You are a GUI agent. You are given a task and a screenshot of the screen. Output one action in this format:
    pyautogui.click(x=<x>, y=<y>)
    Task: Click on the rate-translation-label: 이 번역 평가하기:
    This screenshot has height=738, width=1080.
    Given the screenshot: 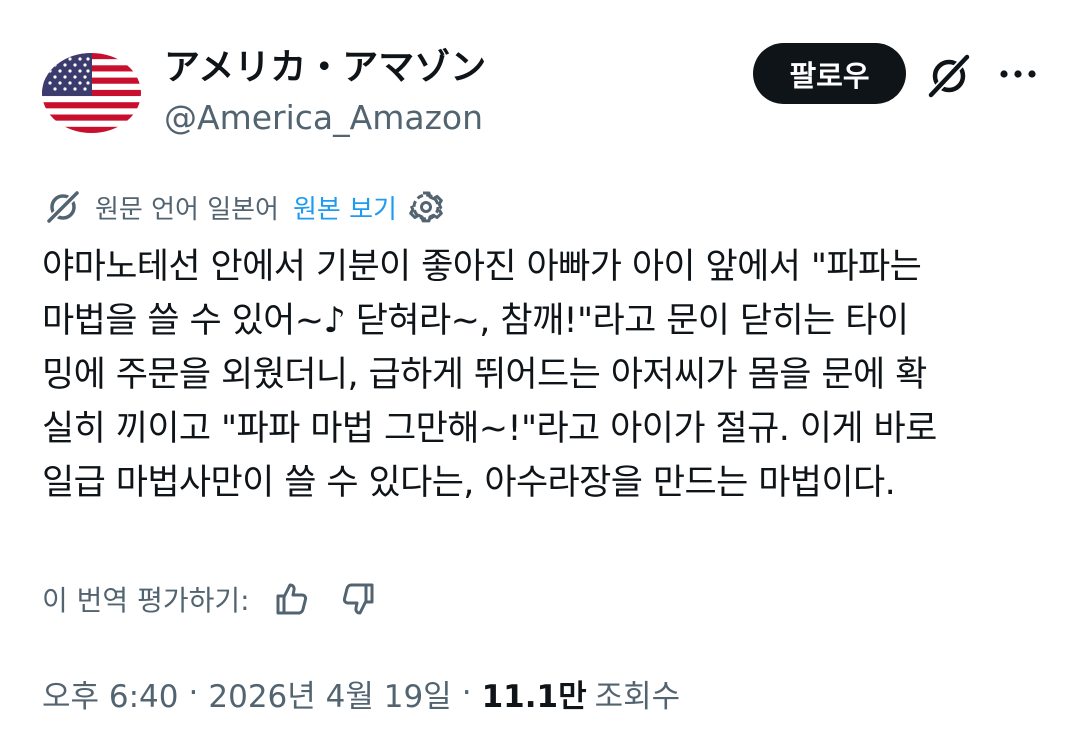 What is the action you would take?
    pyautogui.click(x=146, y=600)
    